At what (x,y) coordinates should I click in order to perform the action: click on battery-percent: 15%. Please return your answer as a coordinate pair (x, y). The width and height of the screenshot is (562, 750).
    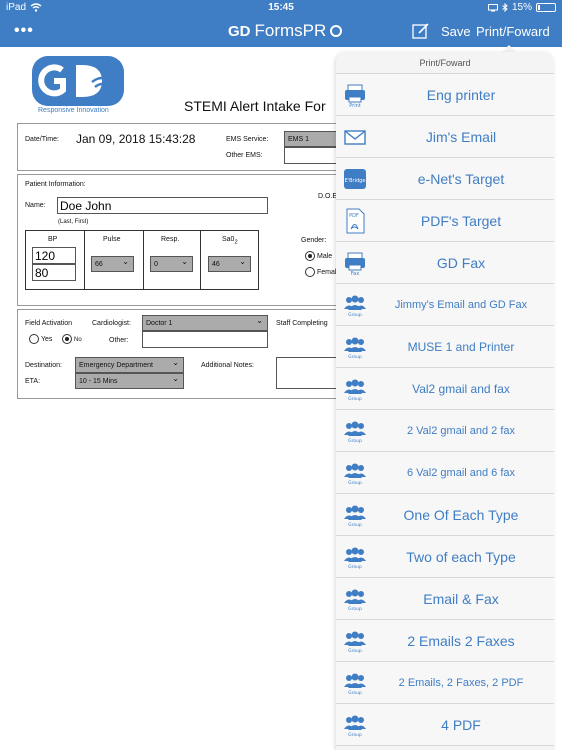
    Looking at the image, I should click on (521, 7).